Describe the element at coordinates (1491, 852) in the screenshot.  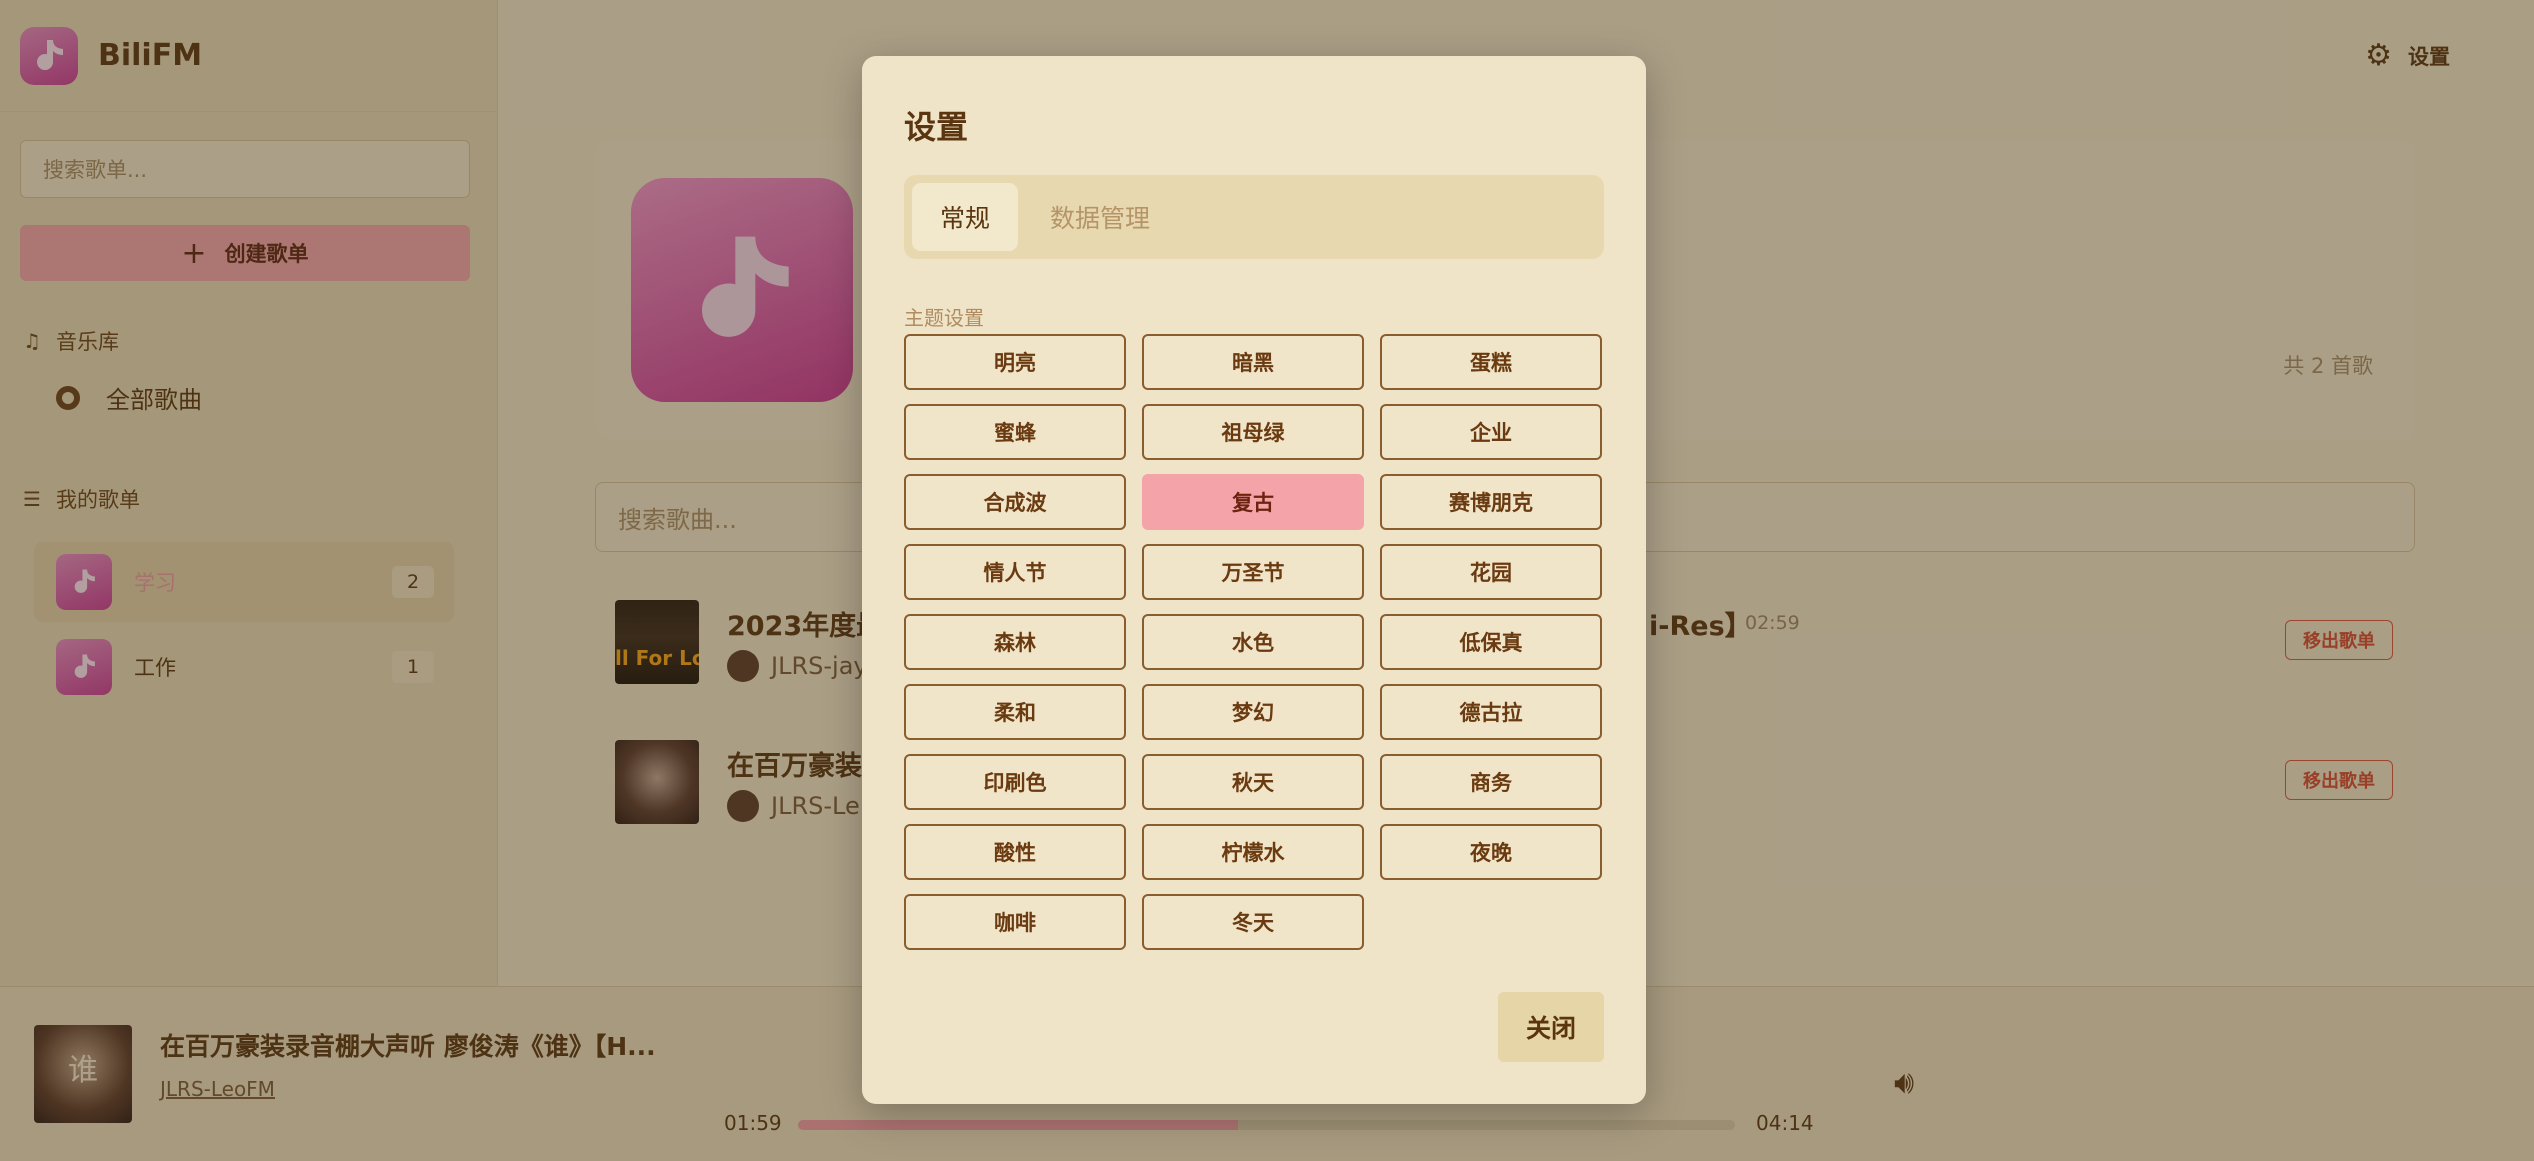
I see `theme-button: 夜晚` at that location.